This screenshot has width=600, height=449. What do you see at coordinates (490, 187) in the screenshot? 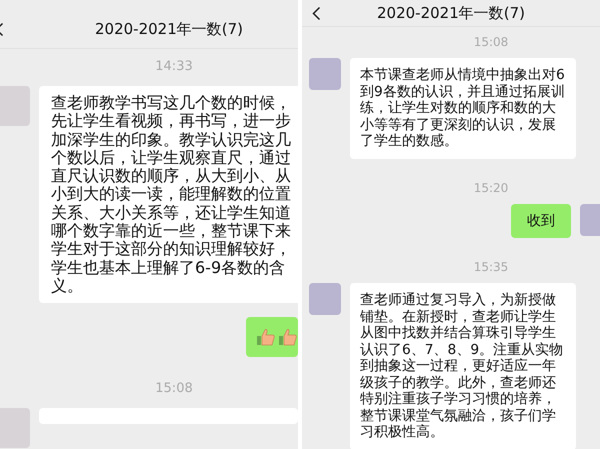
I see `timestamp: 15:20` at bounding box center [490, 187].